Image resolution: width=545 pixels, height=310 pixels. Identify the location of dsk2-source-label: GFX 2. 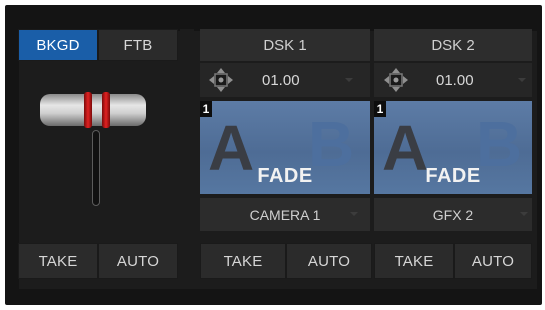
(453, 214).